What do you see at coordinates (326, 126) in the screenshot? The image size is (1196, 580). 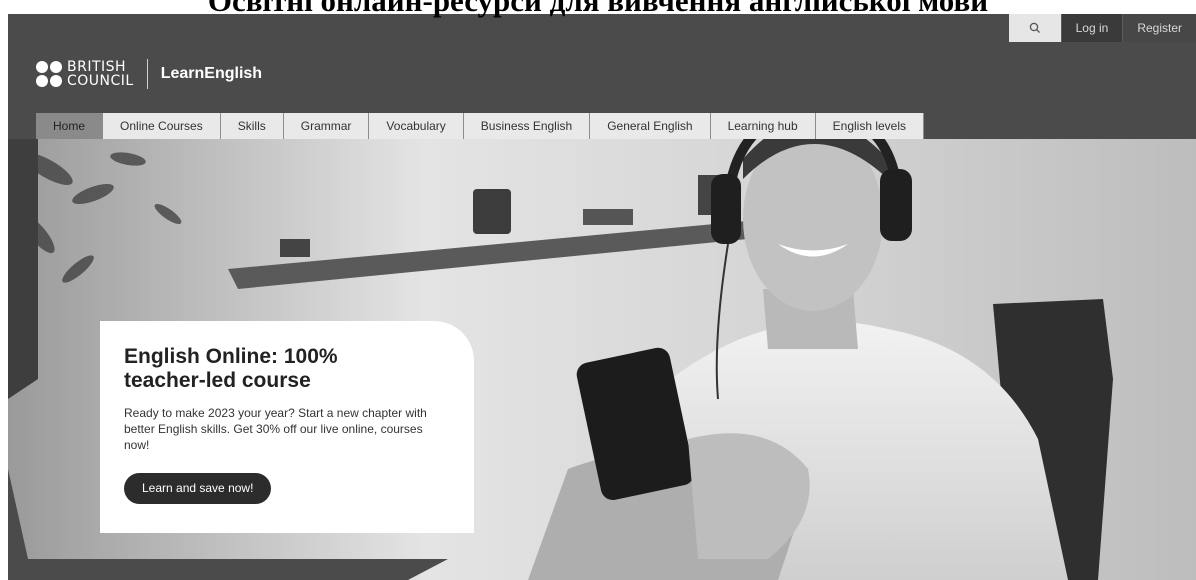 I see `nav-item-grammar: Grammar` at bounding box center [326, 126].